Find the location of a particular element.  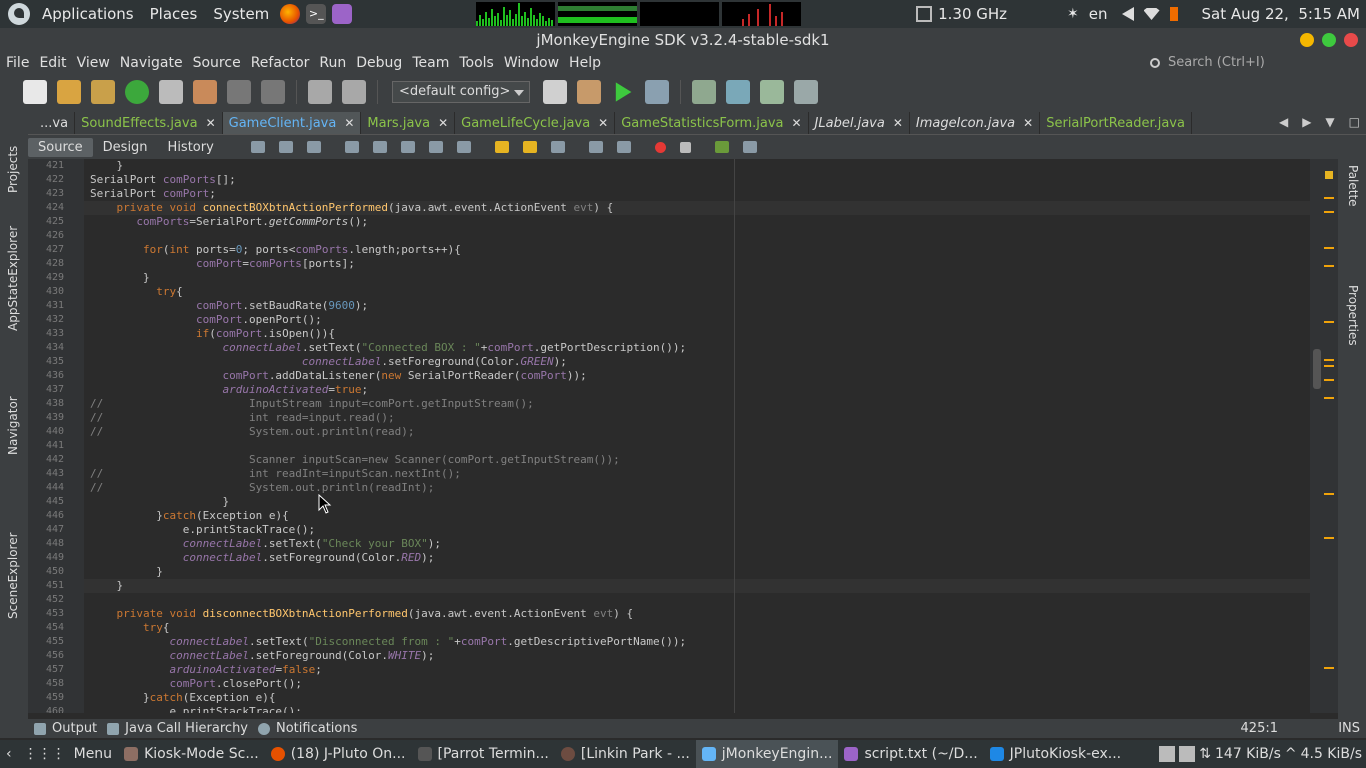

find-previous-icon is located at coordinates (379, 147).